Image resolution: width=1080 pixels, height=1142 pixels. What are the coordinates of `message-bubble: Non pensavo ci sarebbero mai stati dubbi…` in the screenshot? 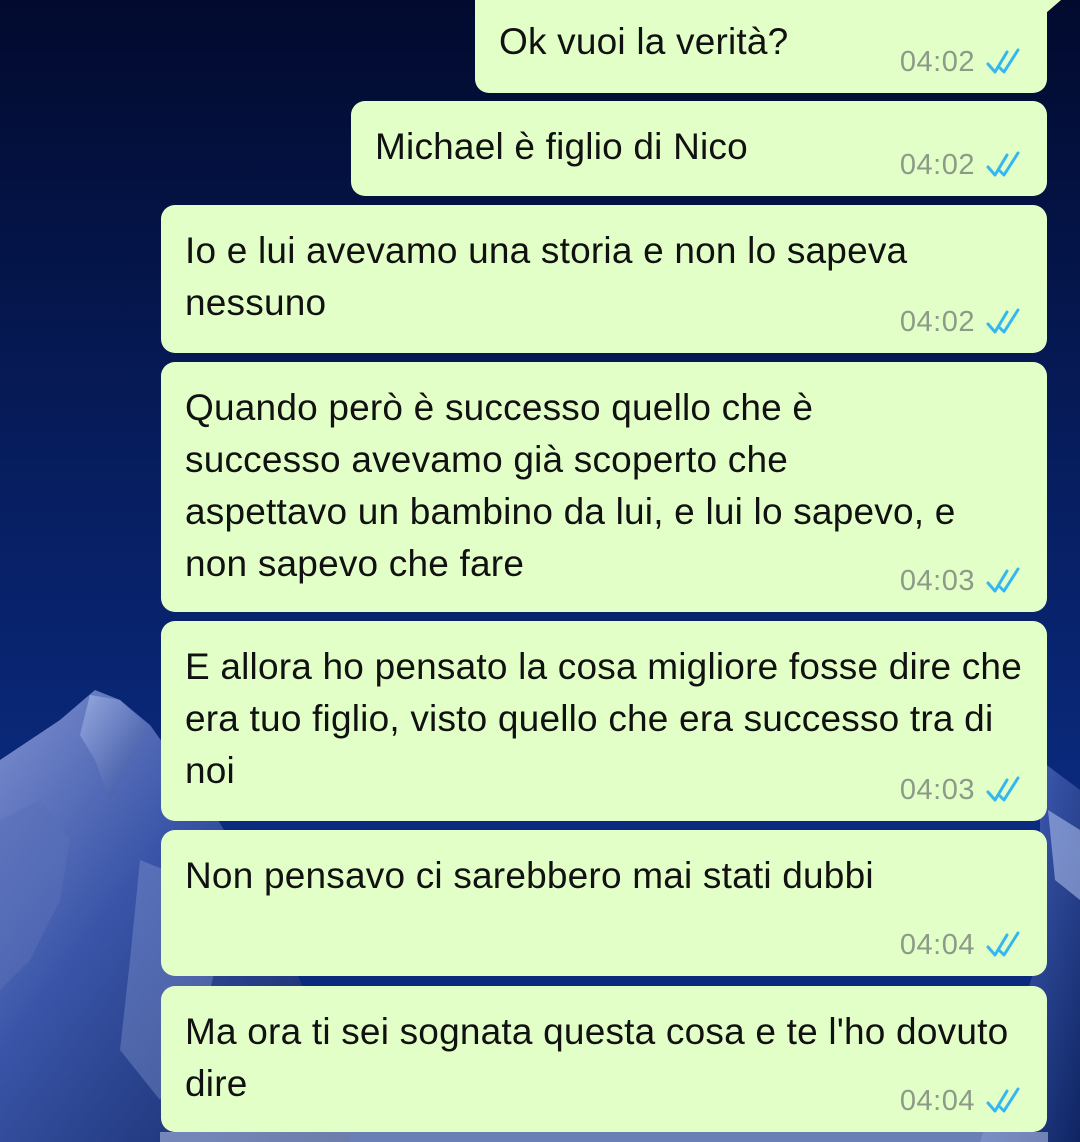 It's located at (604, 903).